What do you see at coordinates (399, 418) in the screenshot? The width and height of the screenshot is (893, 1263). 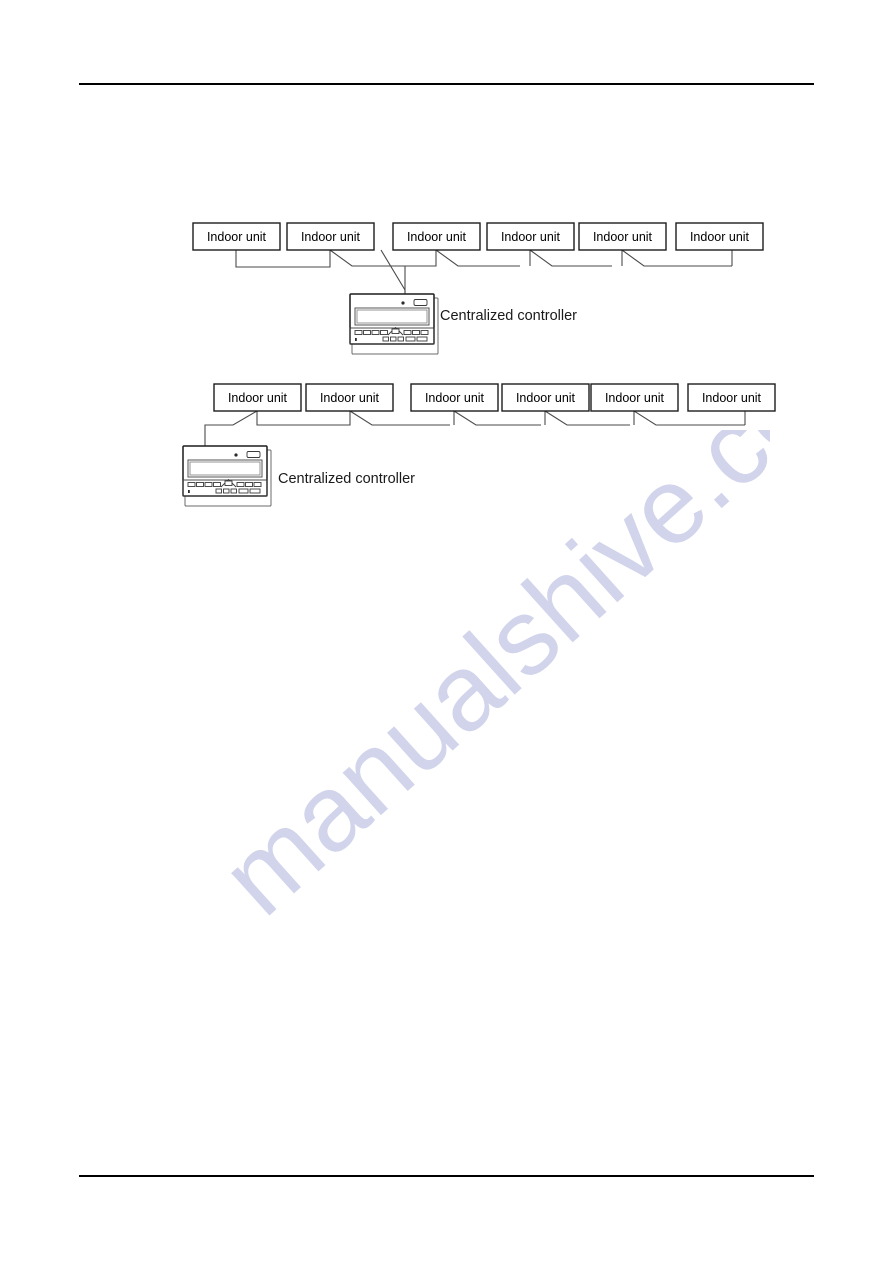 I see `wire-unit2-unit3` at bounding box center [399, 418].